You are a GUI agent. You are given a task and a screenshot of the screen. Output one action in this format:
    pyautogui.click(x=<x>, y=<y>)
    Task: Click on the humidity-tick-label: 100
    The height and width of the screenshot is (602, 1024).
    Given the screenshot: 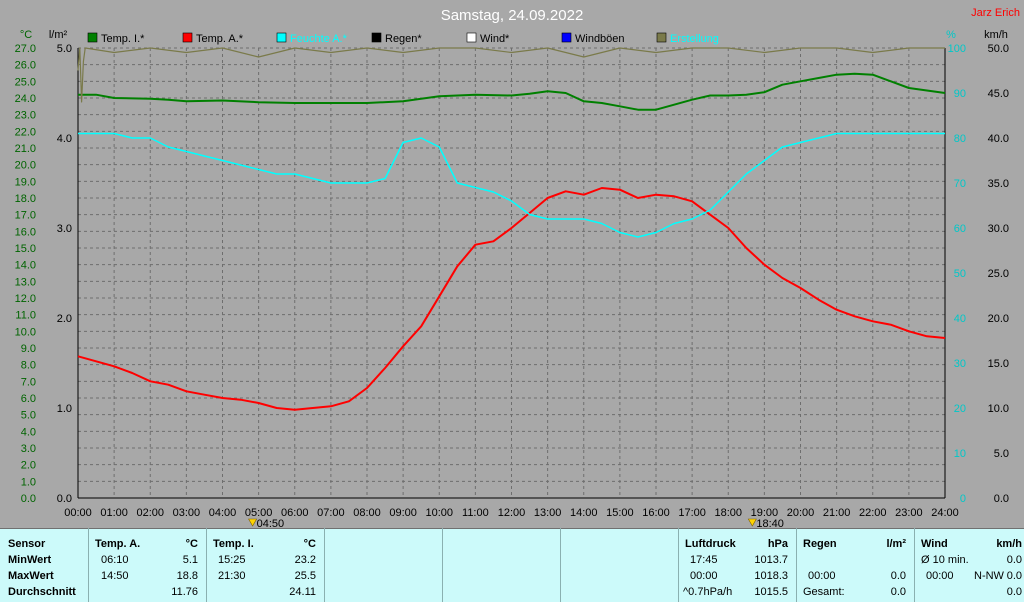 What is the action you would take?
    pyautogui.click(x=957, y=49)
    